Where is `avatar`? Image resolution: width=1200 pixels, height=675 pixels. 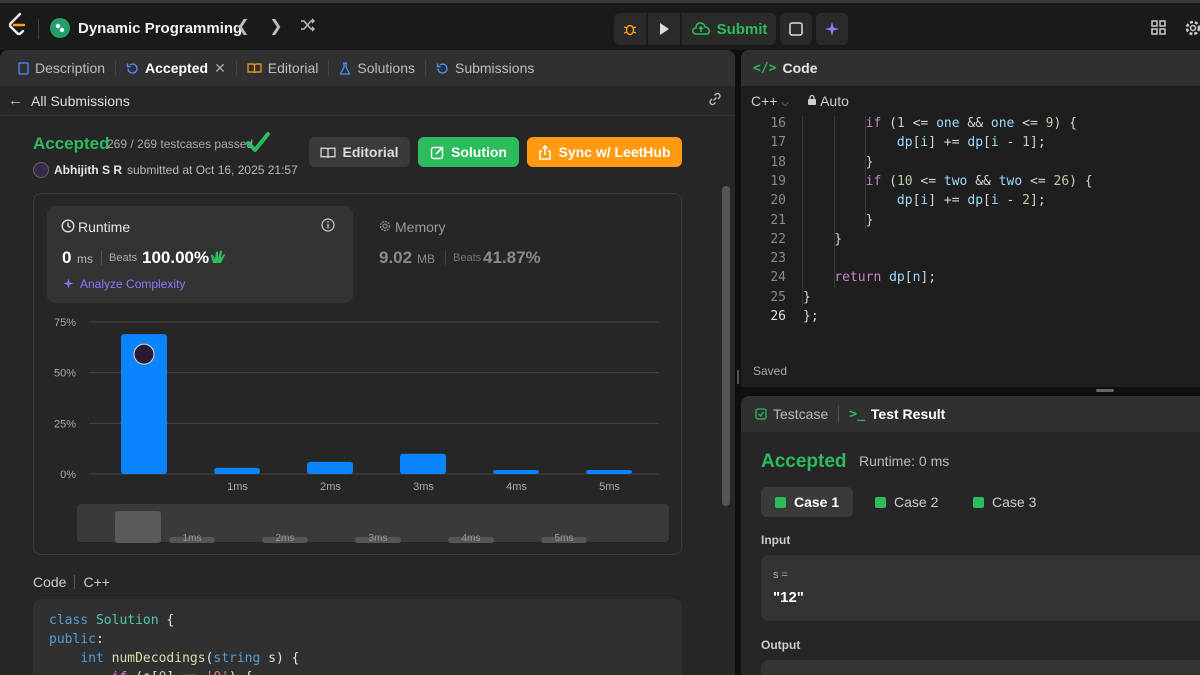
avatar is located at coordinates (41, 170).